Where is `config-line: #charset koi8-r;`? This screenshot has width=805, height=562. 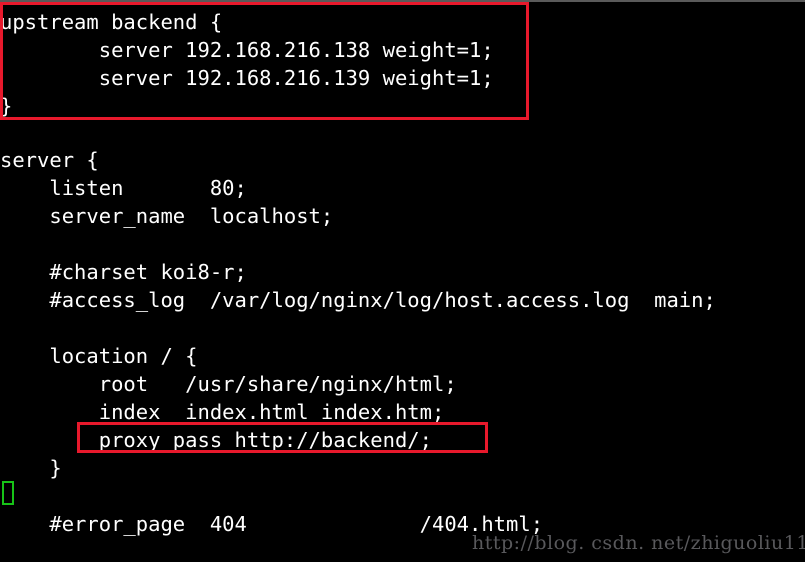 config-line: #charset koi8-r; is located at coordinates (123, 272).